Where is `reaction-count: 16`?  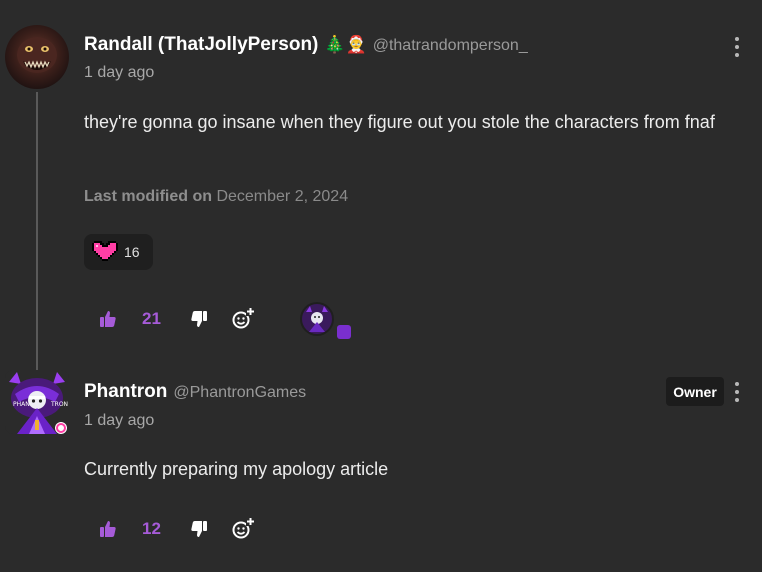
reaction-count: 16 is located at coordinates (132, 252).